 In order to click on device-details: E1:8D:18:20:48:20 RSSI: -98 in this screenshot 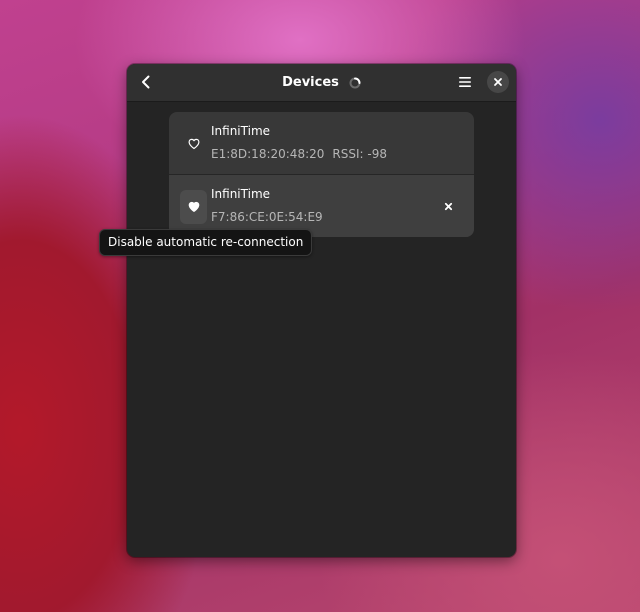, I will do `click(299, 154)`.